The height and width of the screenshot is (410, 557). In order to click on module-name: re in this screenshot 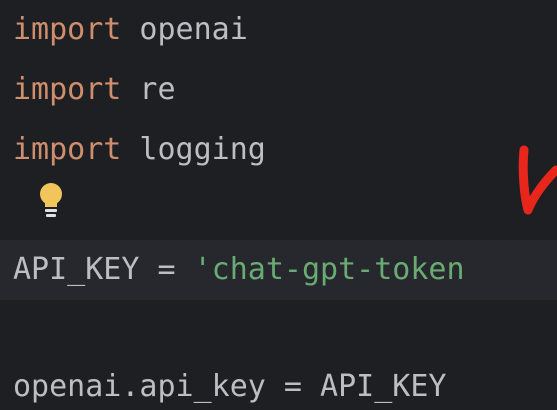, I will do `click(148, 89)`.